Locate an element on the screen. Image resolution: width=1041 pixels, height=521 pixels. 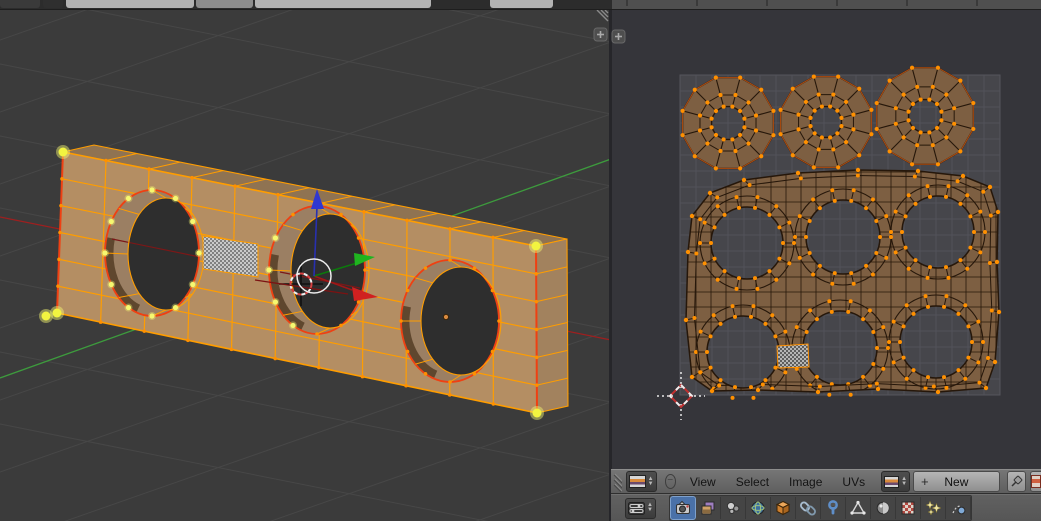
world-tab is located at coordinates (758, 508).